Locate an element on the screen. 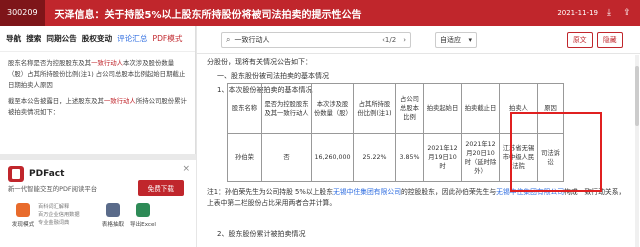  result-text: 股东名称是否为控股股东及其 is located at coordinates (50, 63).